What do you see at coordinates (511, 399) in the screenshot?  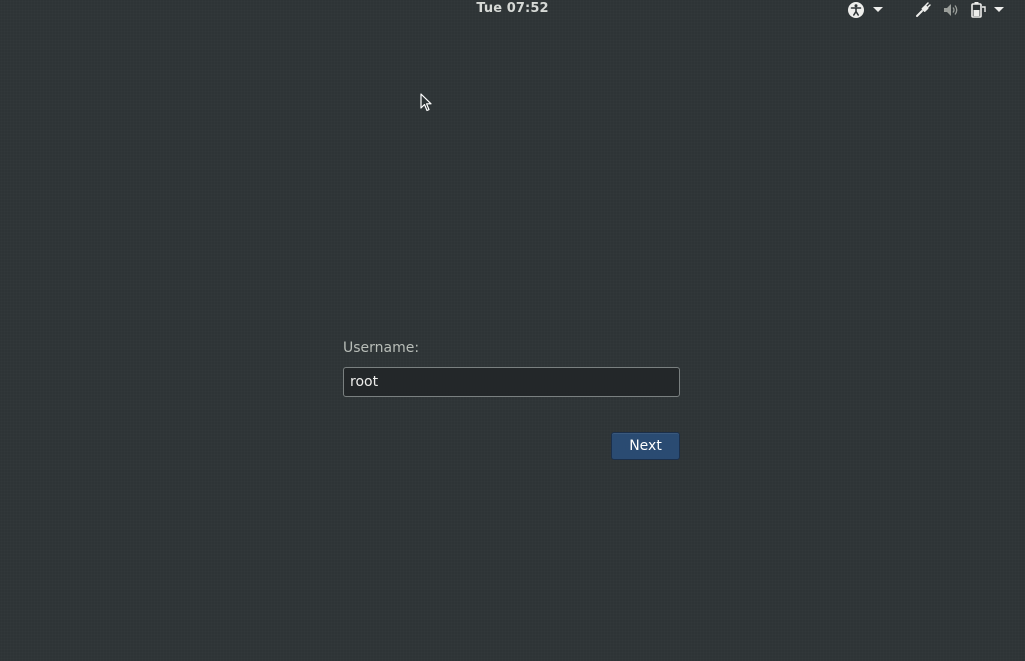 I see `login-form: Username: Next` at bounding box center [511, 399].